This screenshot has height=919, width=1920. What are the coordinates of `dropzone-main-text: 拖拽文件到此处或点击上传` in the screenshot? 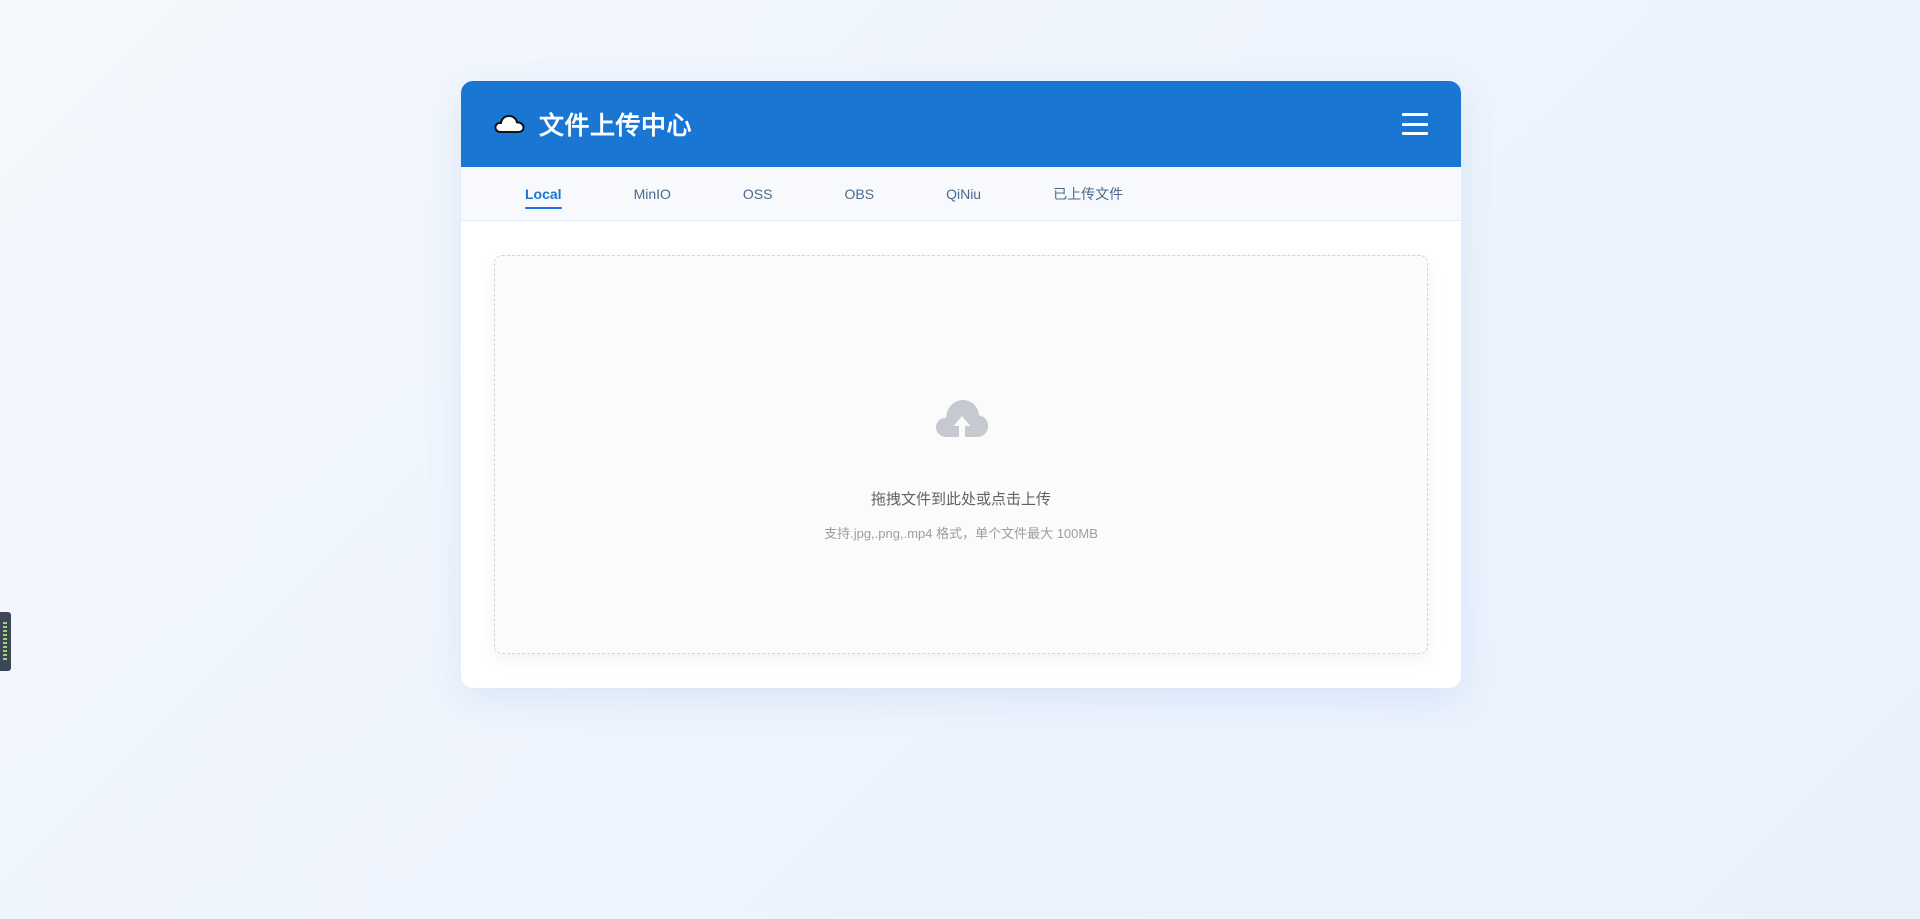 It's located at (960, 499).